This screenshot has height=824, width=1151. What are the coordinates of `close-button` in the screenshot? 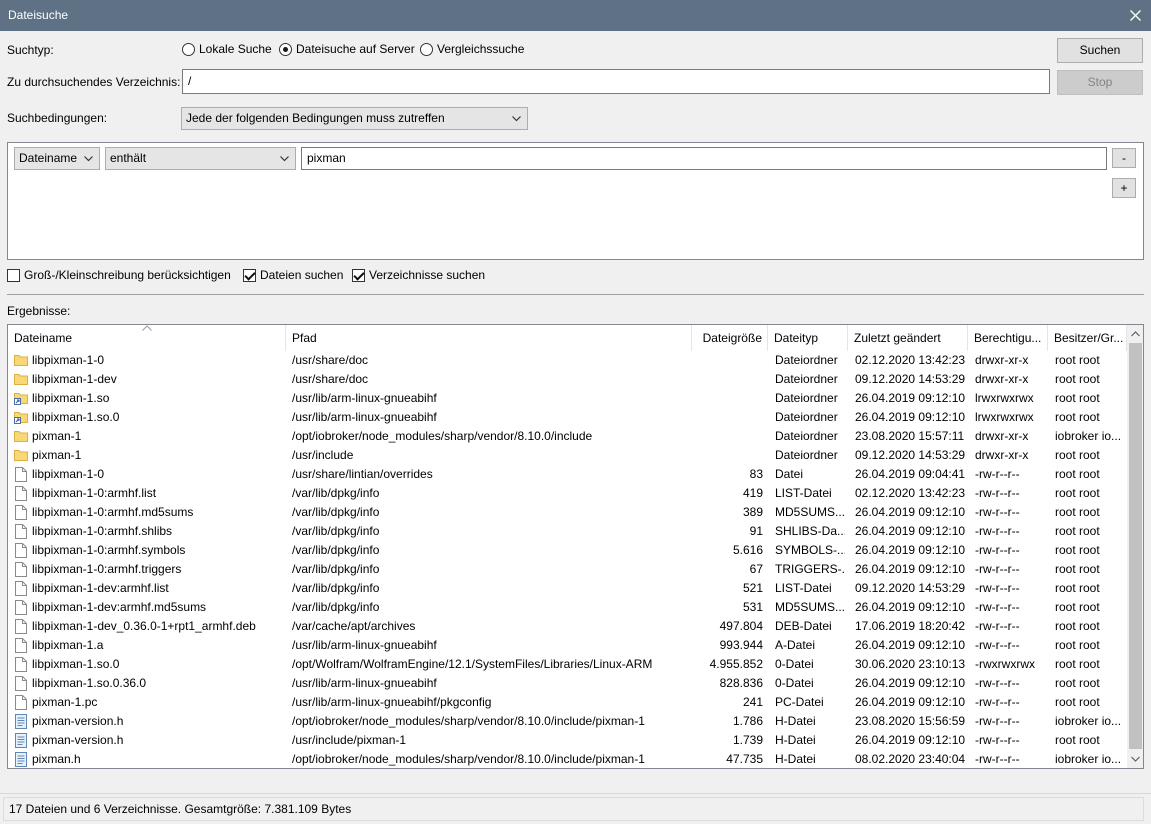 It's located at (1135, 15).